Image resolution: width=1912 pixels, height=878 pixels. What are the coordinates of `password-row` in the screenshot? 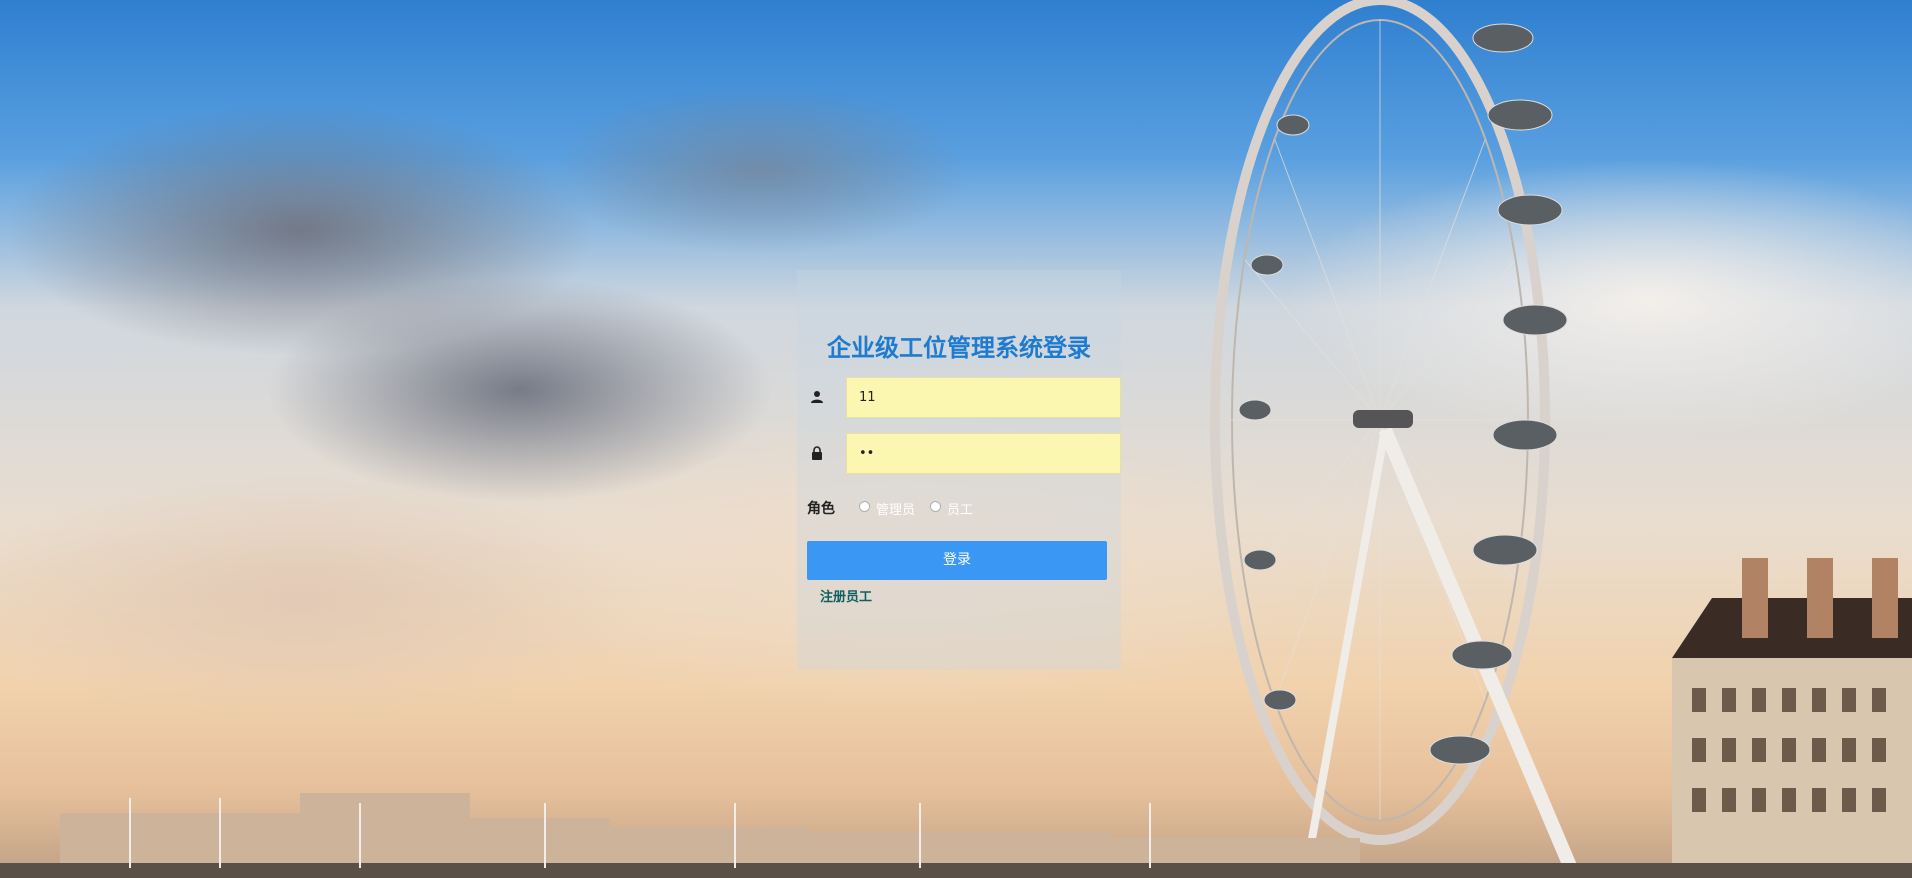 It's located at (965, 453).